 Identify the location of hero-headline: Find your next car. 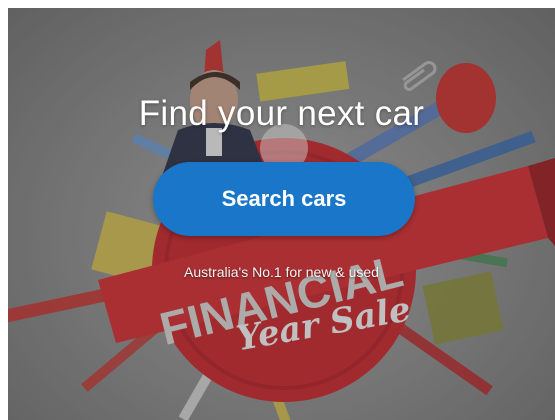
(281, 113).